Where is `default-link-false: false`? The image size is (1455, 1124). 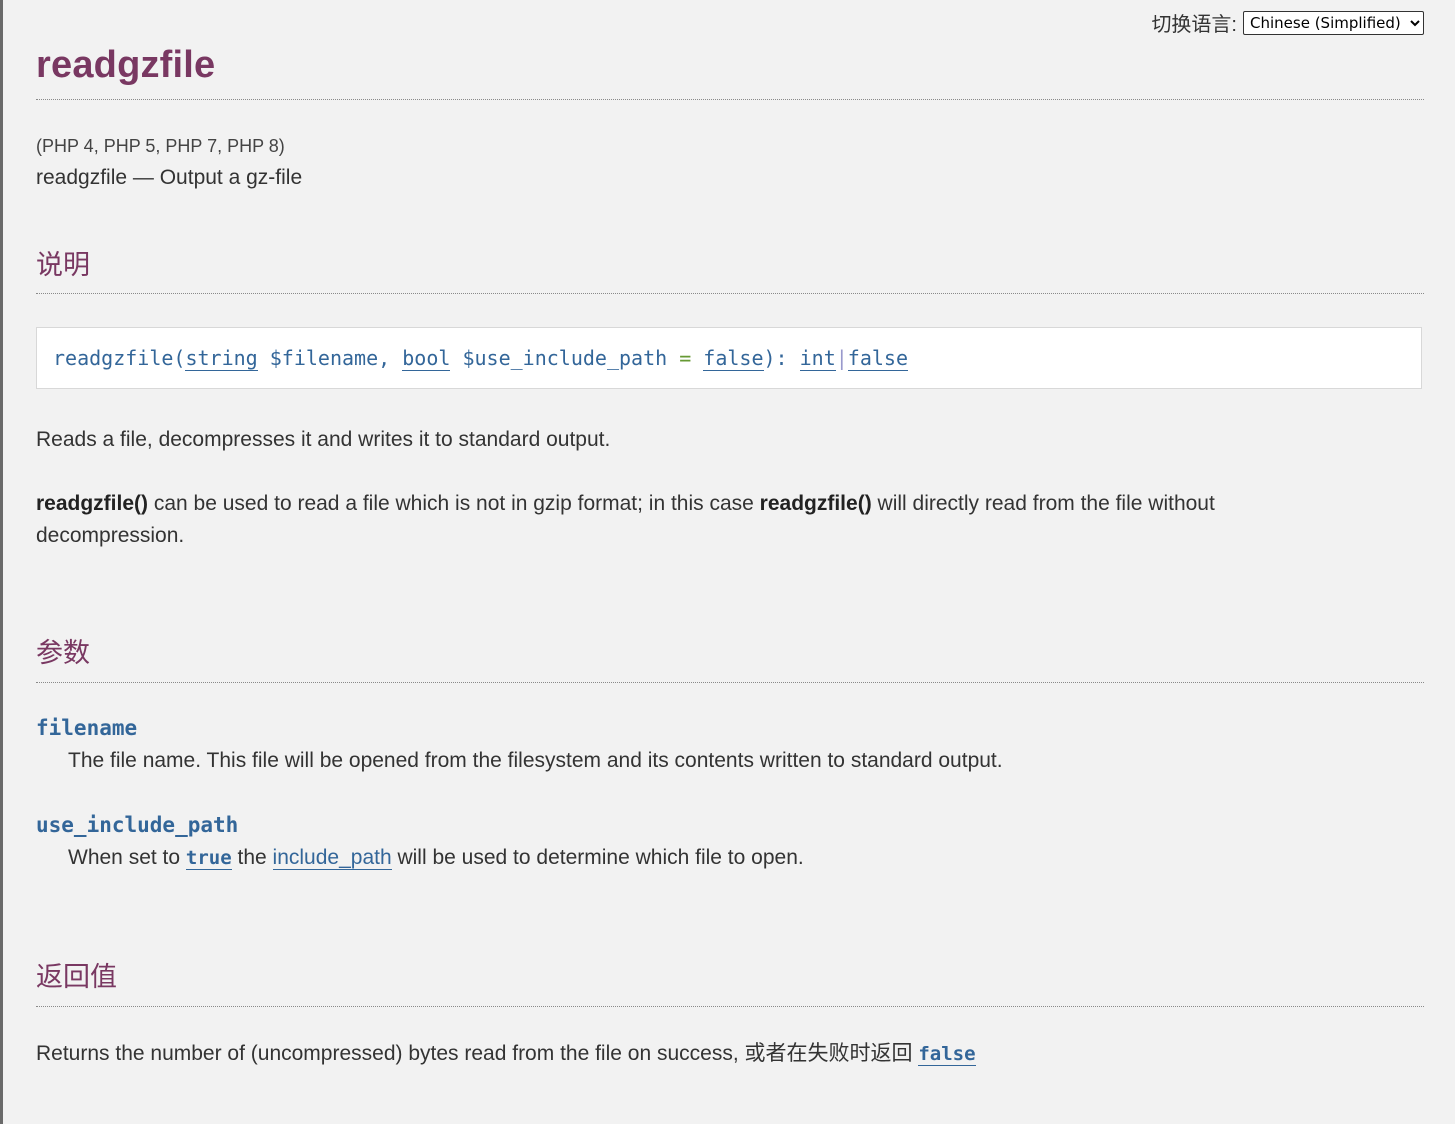
default-link-false: false is located at coordinates (733, 358).